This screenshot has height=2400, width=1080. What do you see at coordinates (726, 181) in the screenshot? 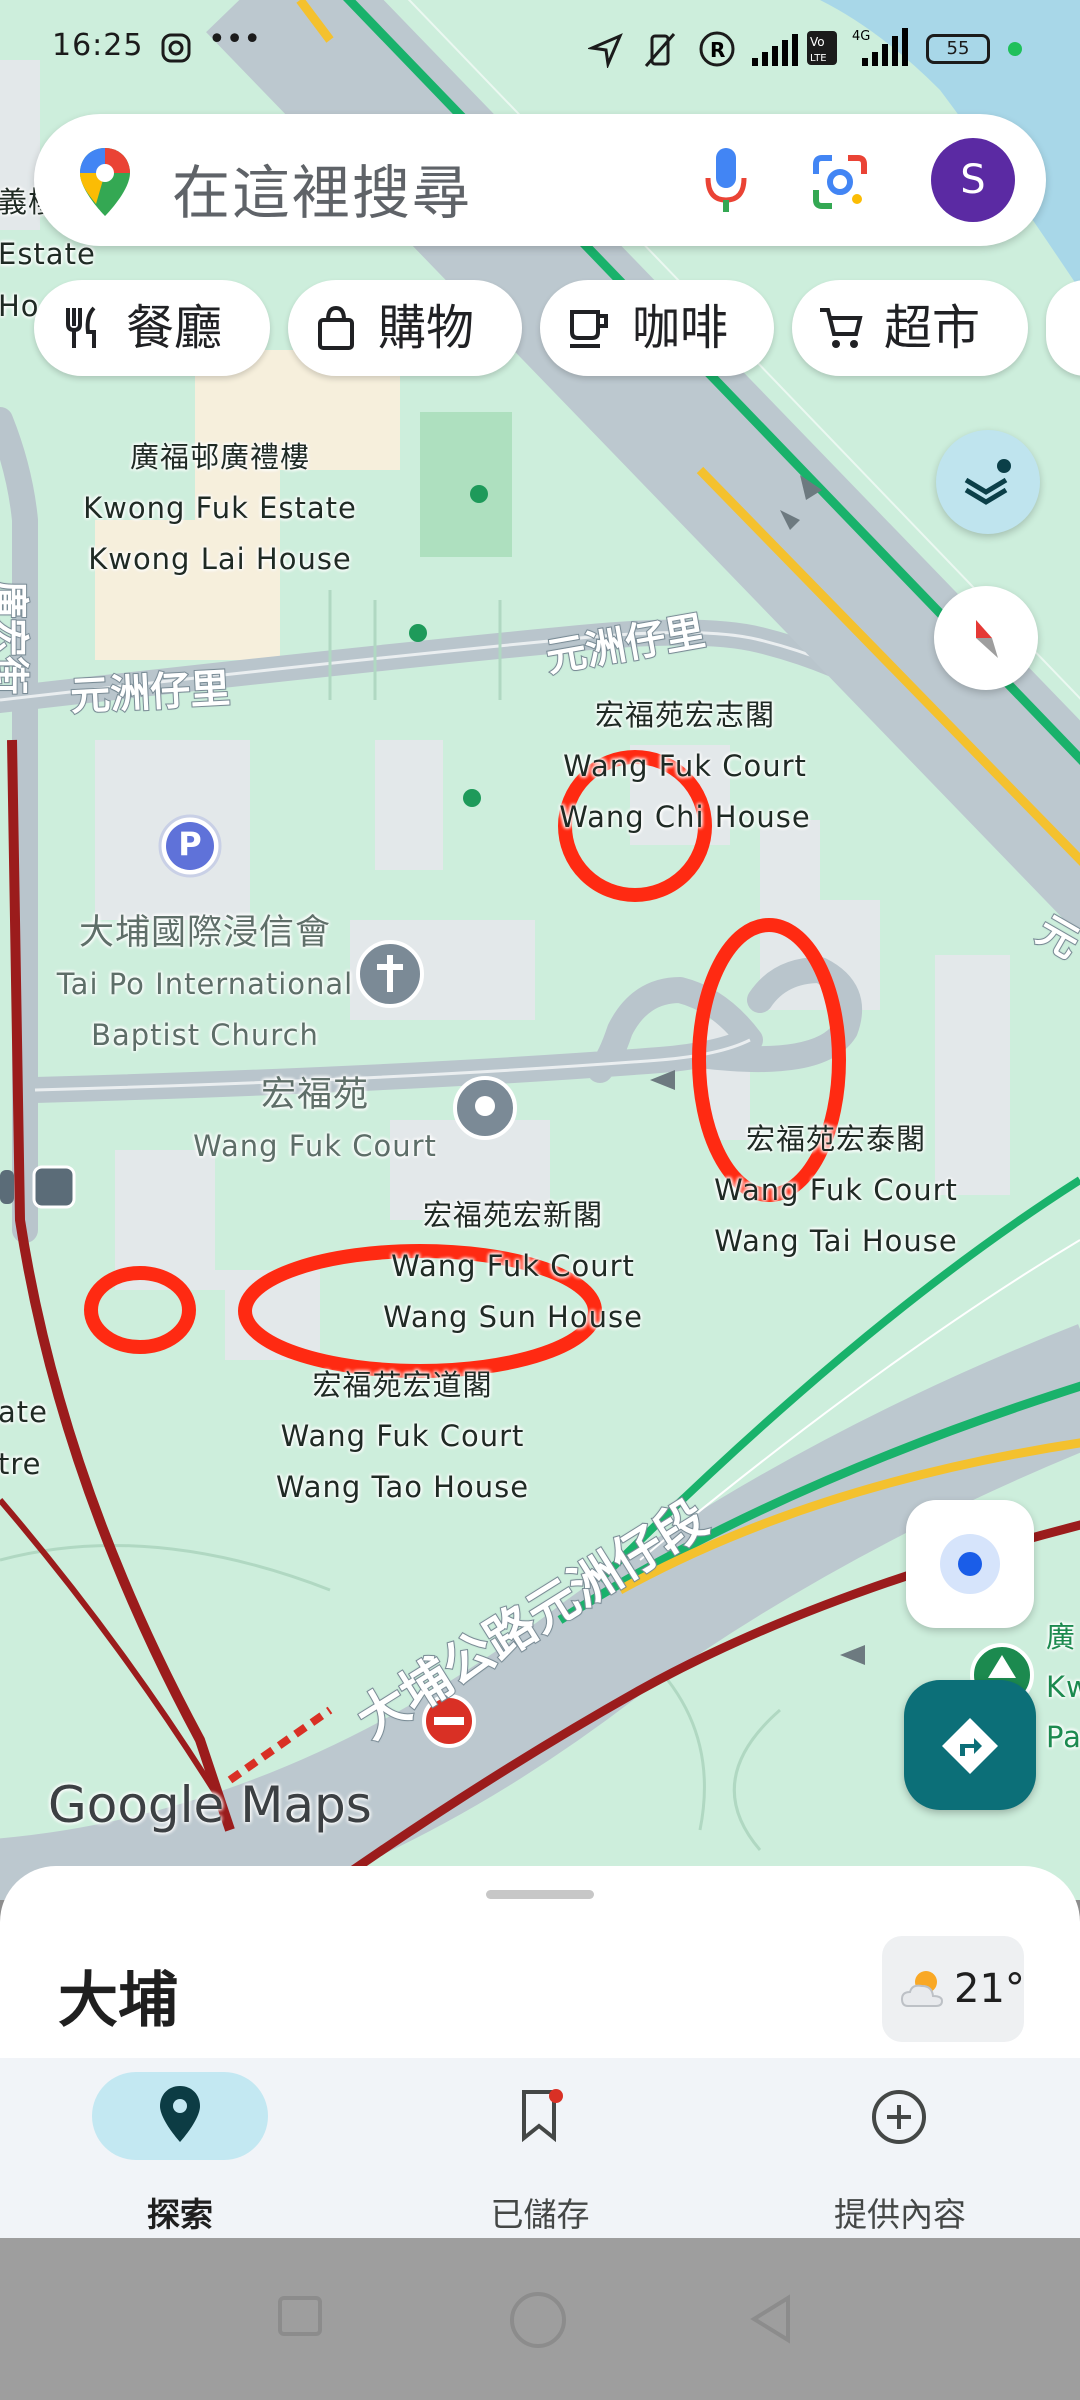
I see `microphone-icon` at bounding box center [726, 181].